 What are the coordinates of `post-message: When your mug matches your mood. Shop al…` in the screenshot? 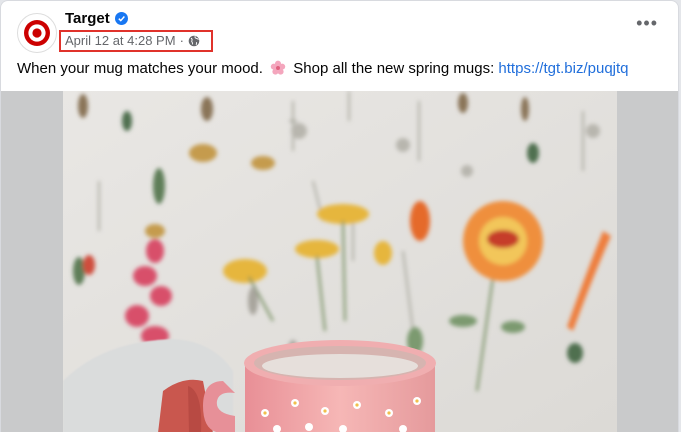 It's located at (323, 68).